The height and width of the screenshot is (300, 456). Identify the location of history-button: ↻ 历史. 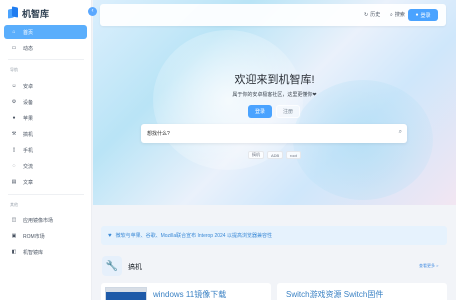
(372, 15).